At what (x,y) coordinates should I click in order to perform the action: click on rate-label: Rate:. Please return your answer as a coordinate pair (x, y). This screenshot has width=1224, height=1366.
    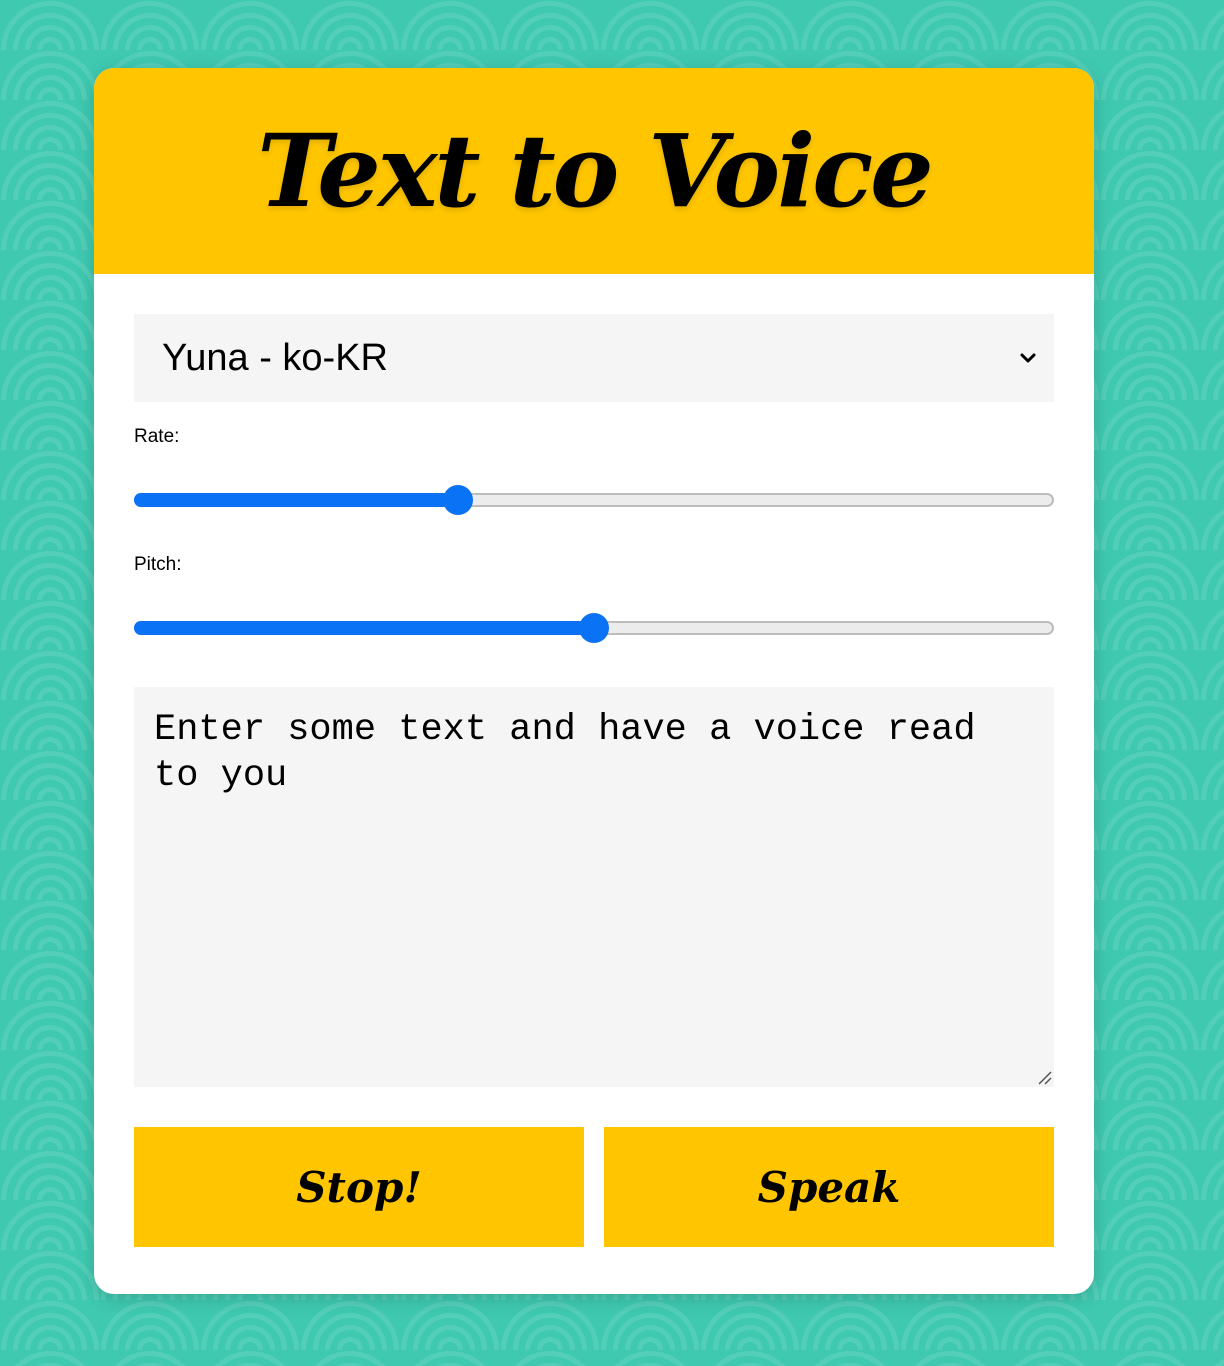
    Looking at the image, I should click on (157, 436).